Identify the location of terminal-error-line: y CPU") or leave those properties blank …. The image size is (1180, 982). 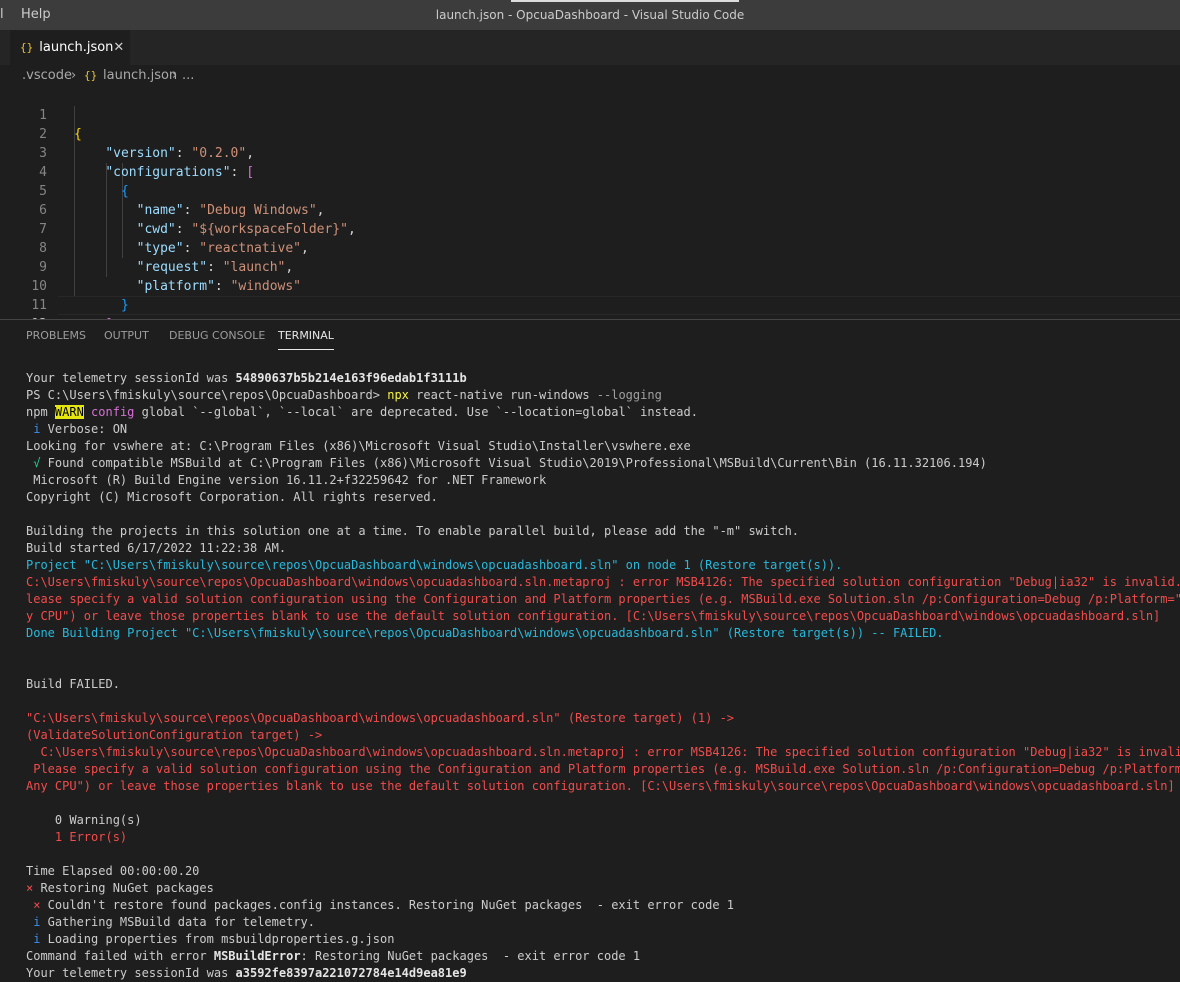
(593, 616).